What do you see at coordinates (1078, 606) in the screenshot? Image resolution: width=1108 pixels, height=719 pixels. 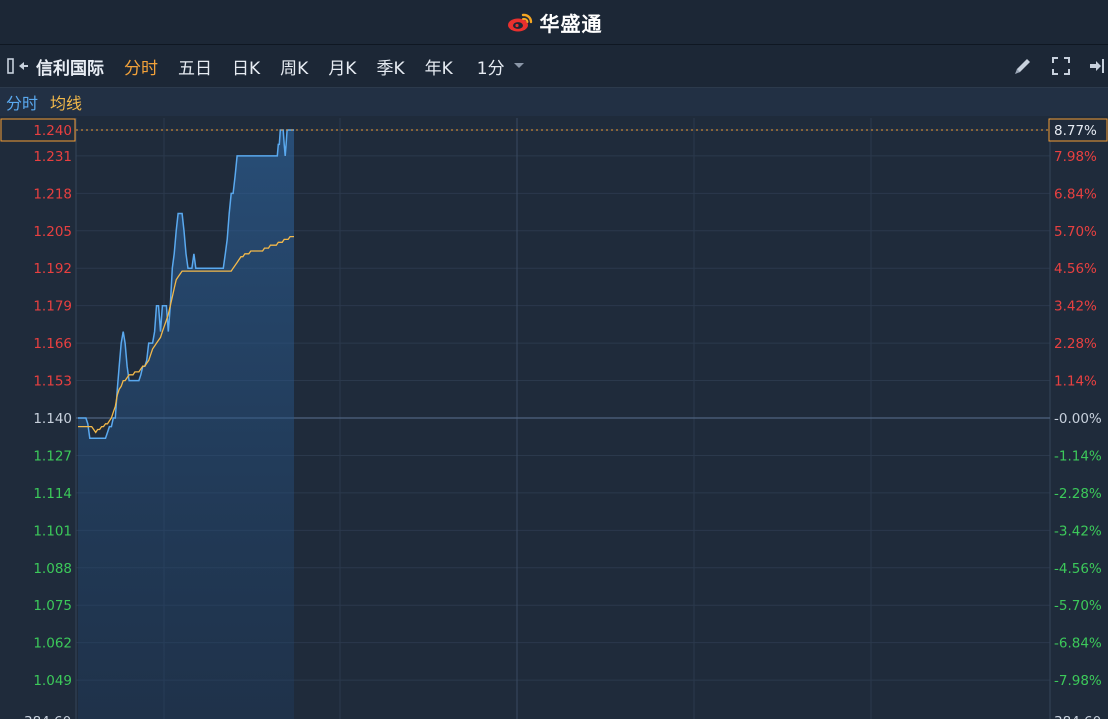 I see `pct-tick-label: -5.70%` at bounding box center [1078, 606].